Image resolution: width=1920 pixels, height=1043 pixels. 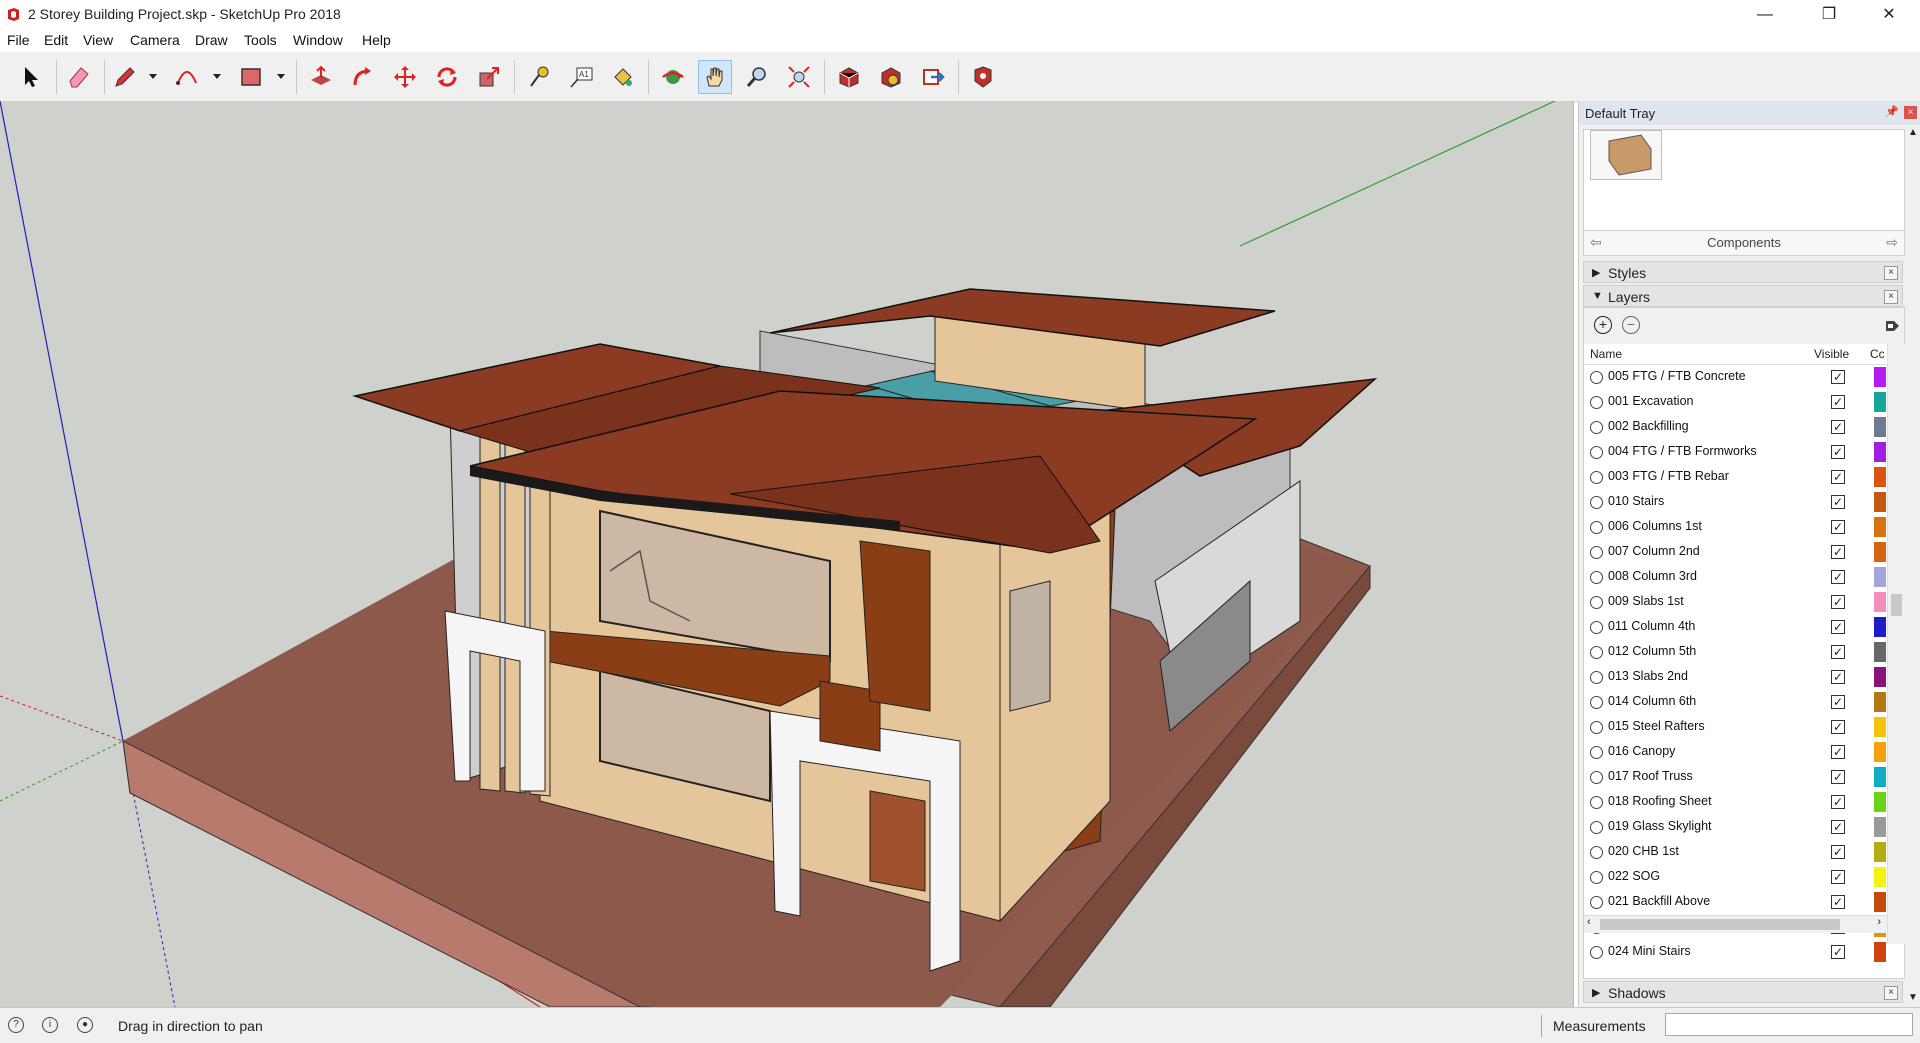 I want to click on menu-edit: Edit, so click(x=56, y=40).